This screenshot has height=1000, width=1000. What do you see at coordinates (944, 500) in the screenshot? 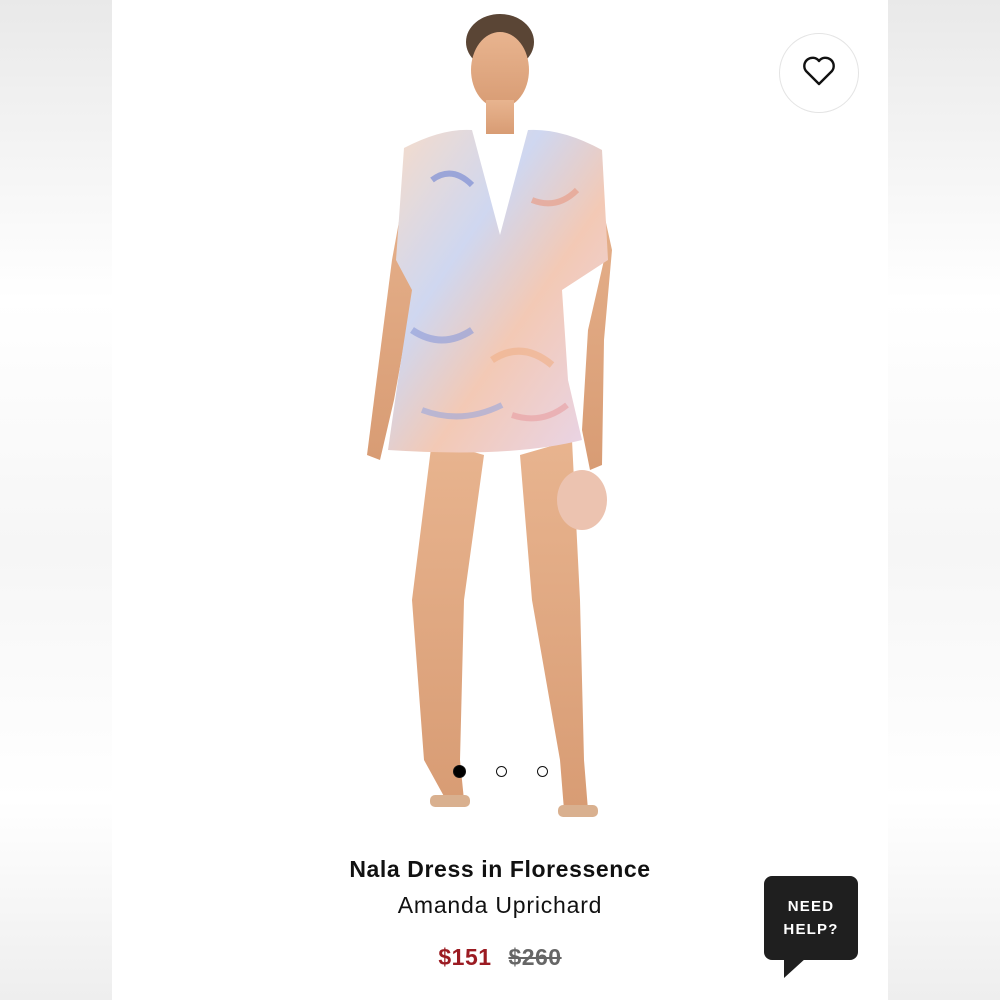
I see `background-right` at bounding box center [944, 500].